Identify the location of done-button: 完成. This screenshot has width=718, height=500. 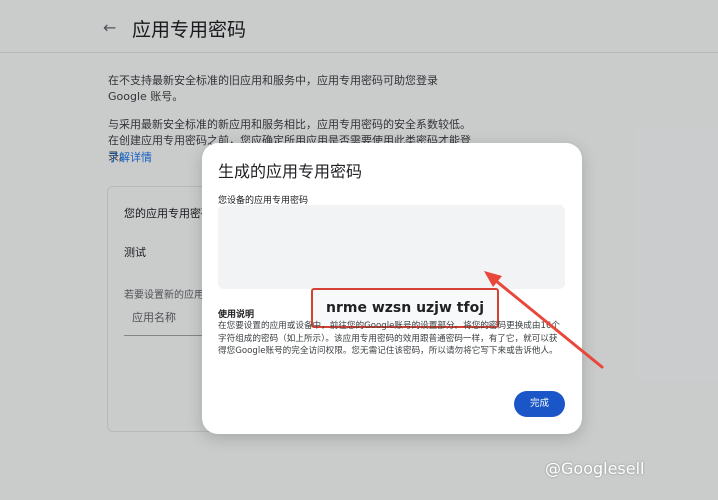
(539, 404).